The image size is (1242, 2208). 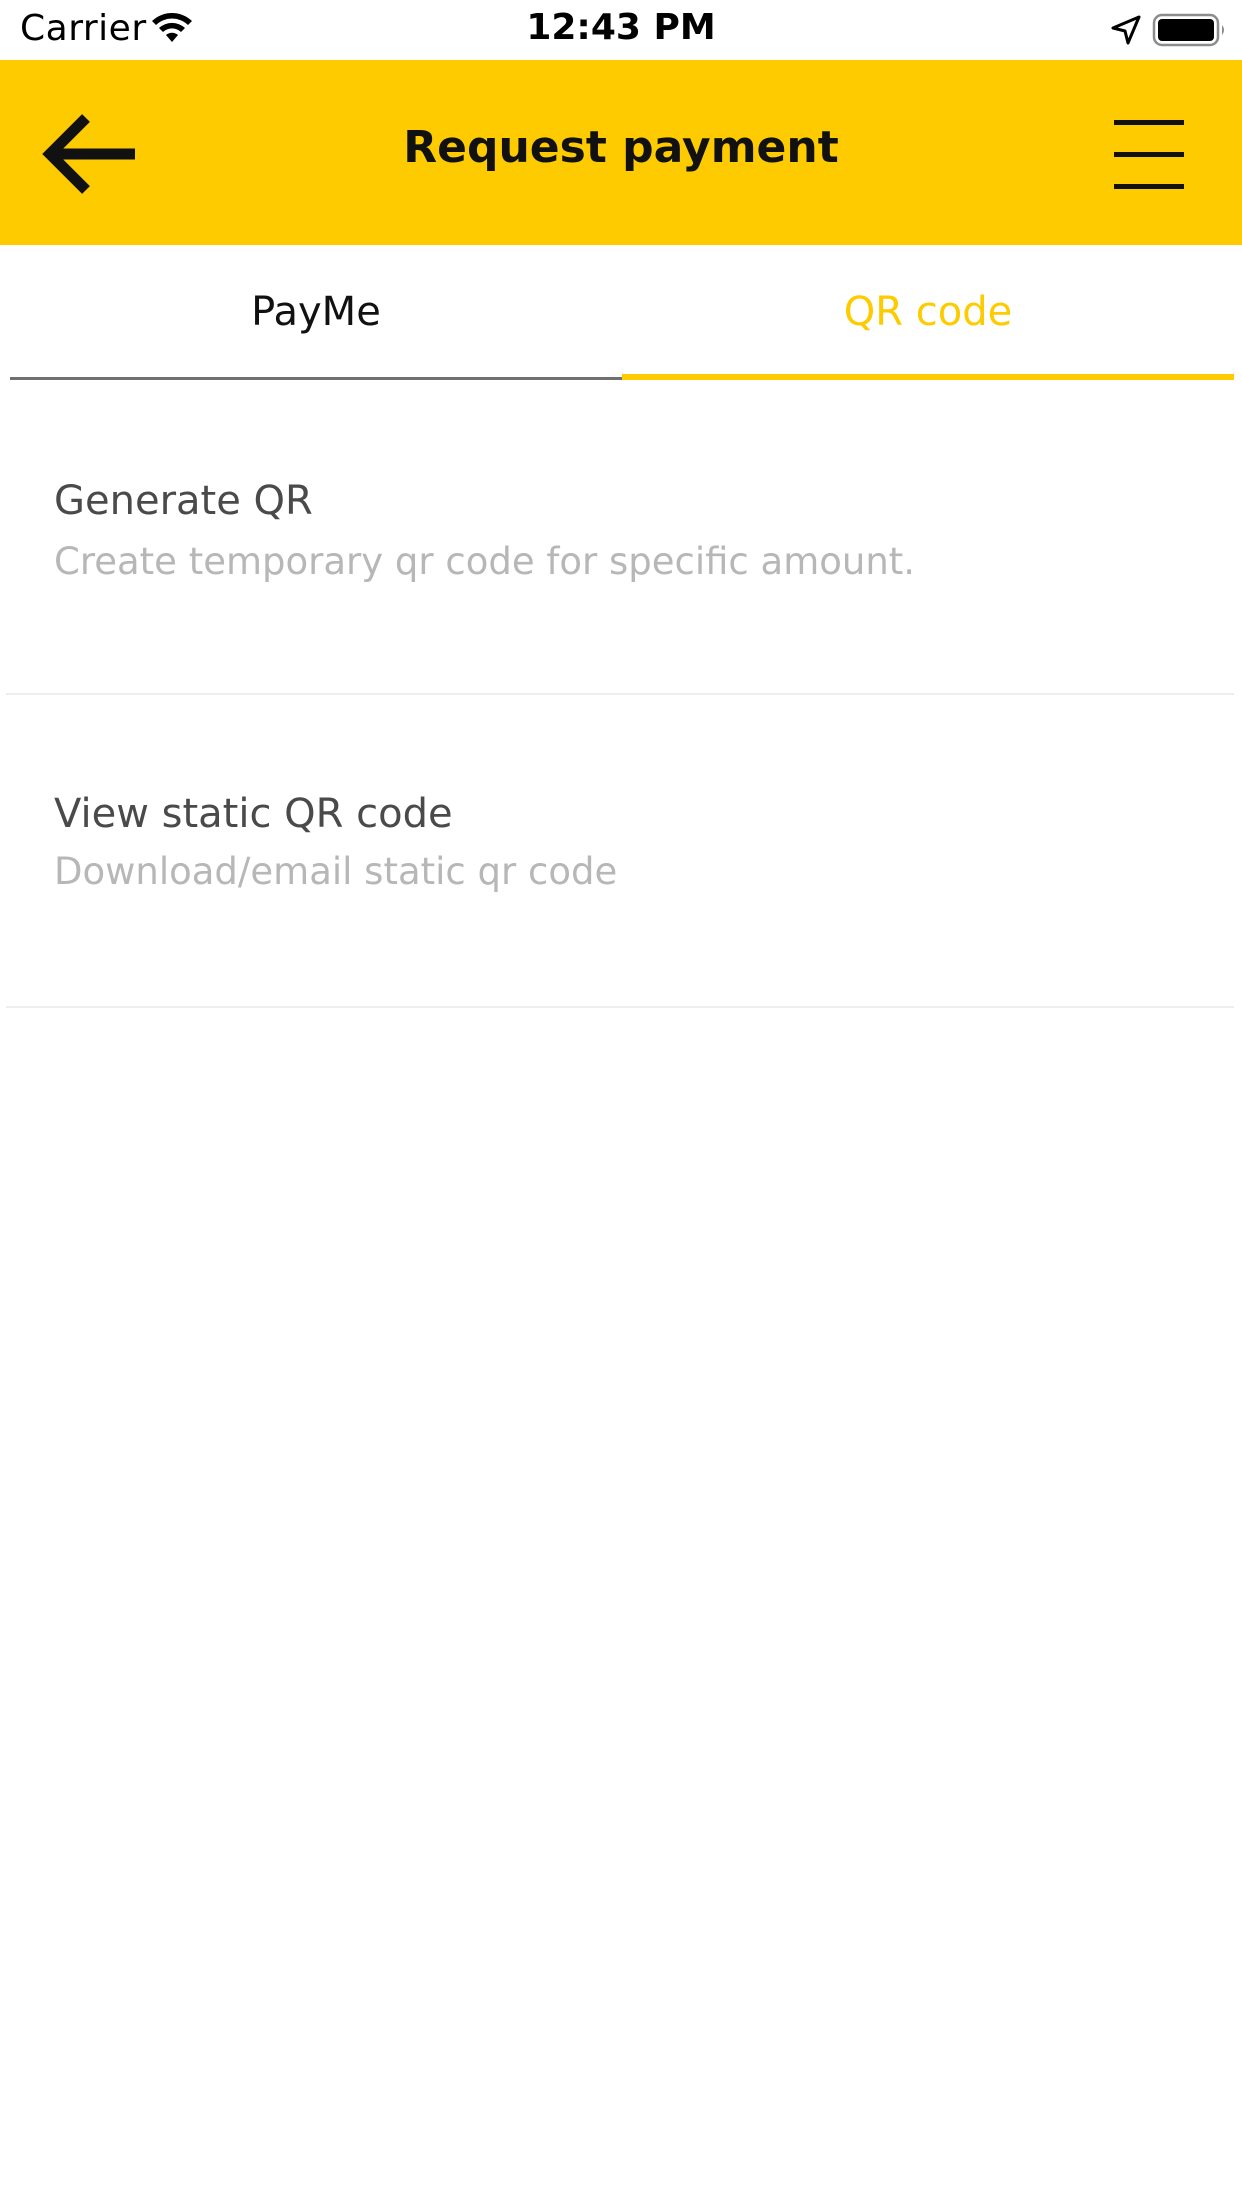 I want to click on tab-qr-code: QR code, so click(x=928, y=312).